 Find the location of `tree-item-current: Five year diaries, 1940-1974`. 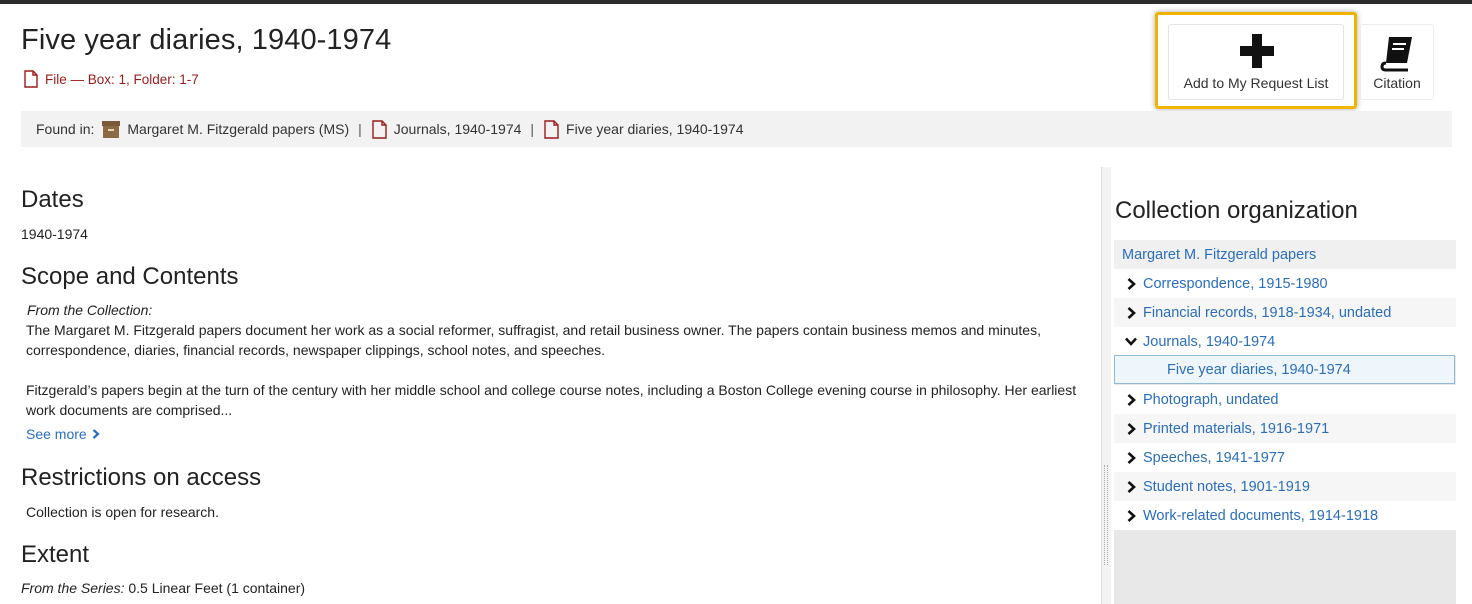

tree-item-current: Five year diaries, 1940-1974 is located at coordinates (1284, 369).